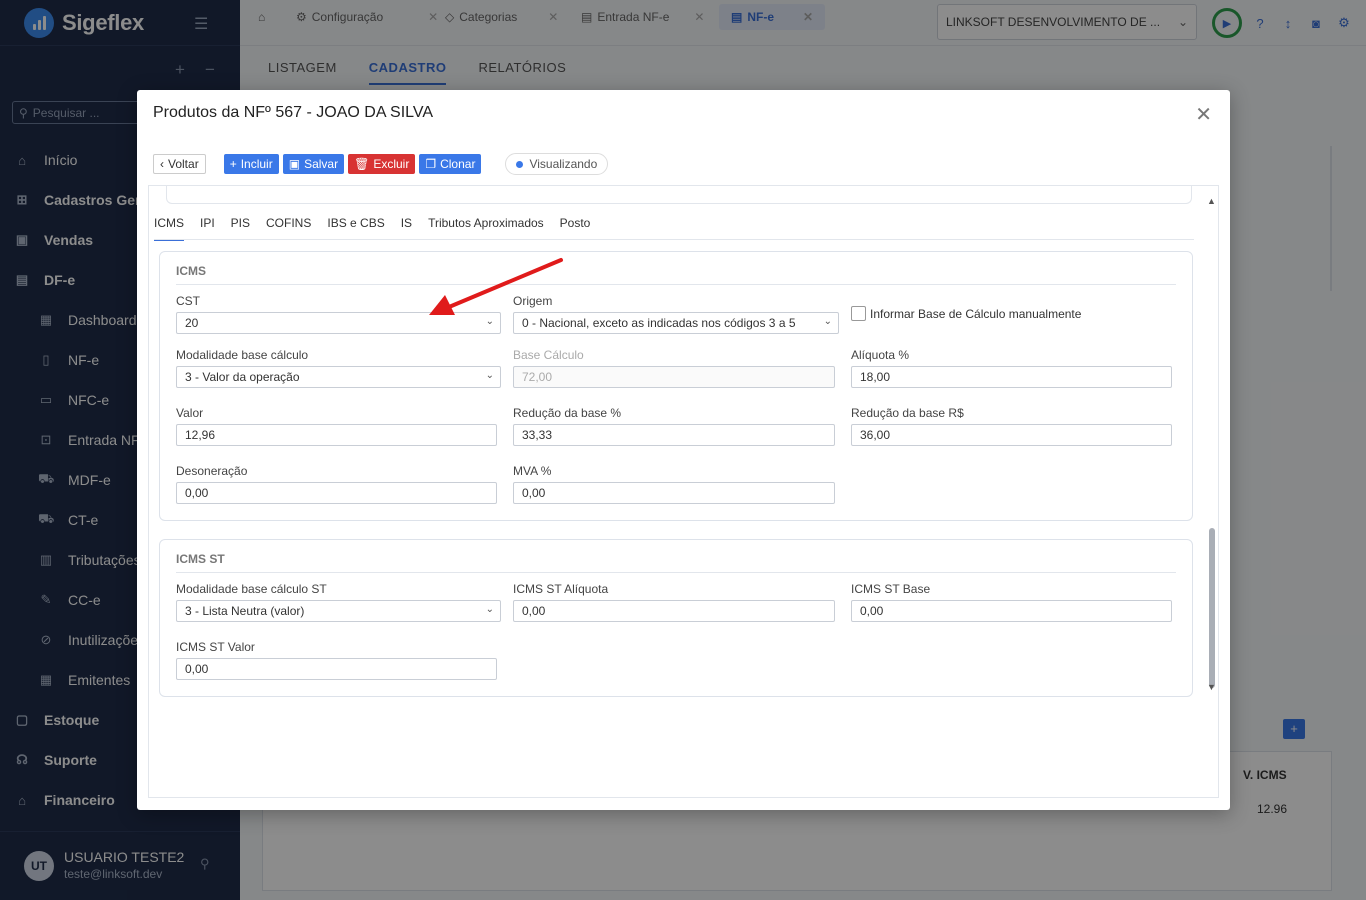 This screenshot has width=1366, height=900. I want to click on mva-field: MVA % 0,00, so click(674, 484).